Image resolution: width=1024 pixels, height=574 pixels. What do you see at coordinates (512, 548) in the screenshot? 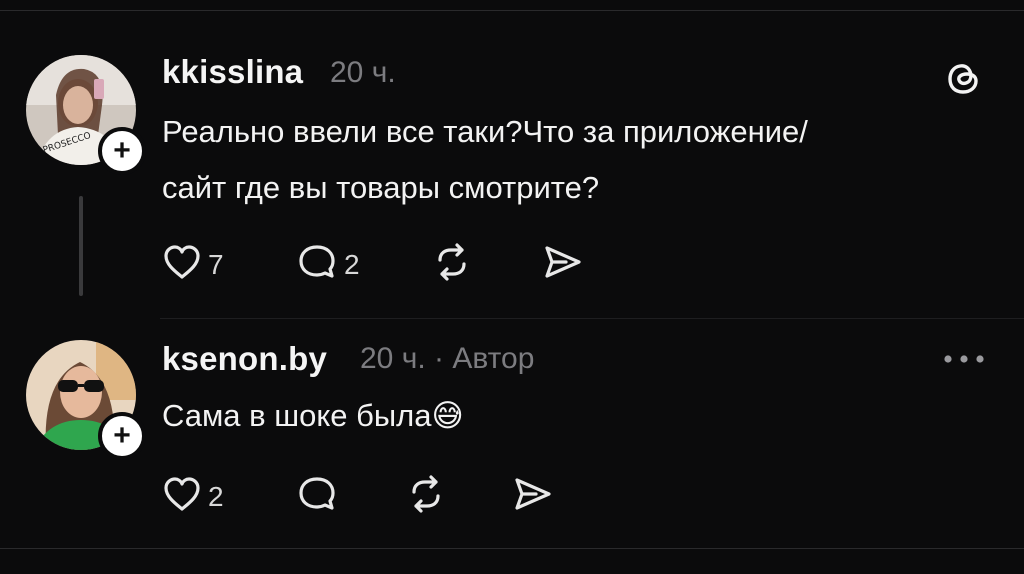
I see `bottom-divider` at bounding box center [512, 548].